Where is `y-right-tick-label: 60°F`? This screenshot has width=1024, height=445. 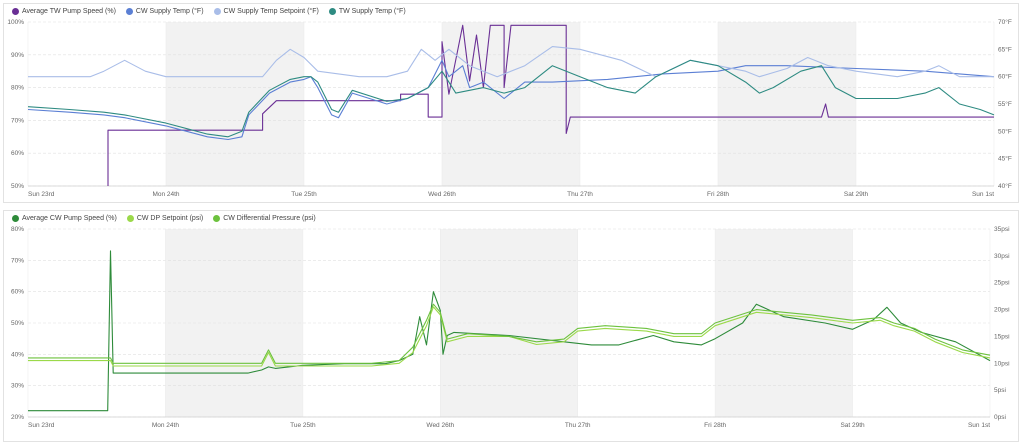 y-right-tick-label: 60°F is located at coordinates (1005, 77).